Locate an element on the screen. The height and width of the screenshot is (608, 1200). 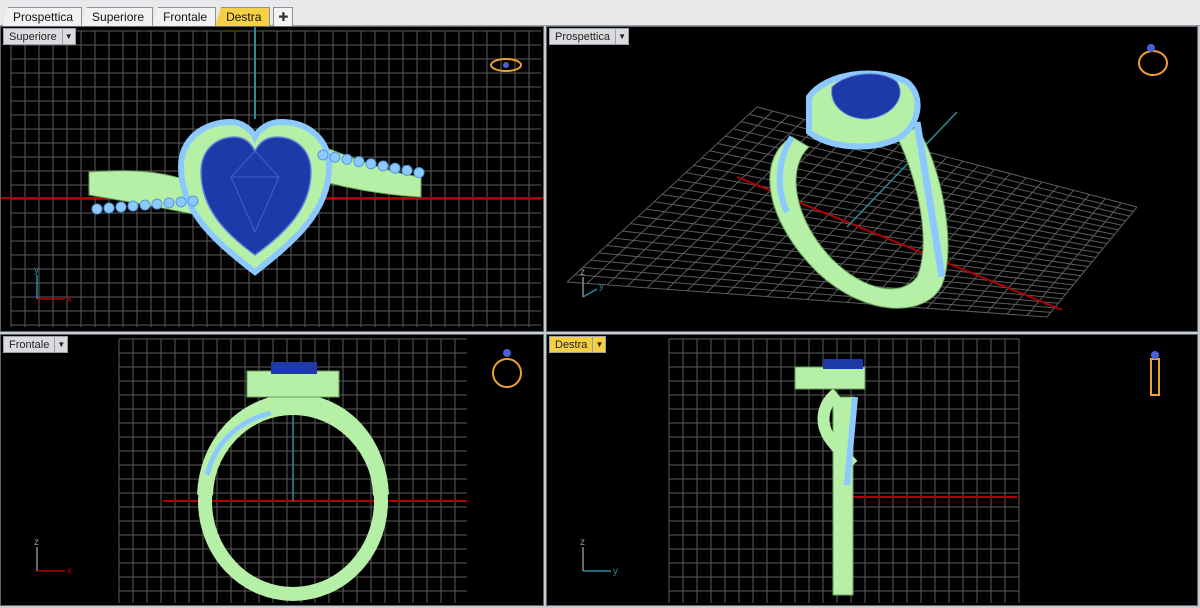
ring-model-right is located at coordinates (830, 477).